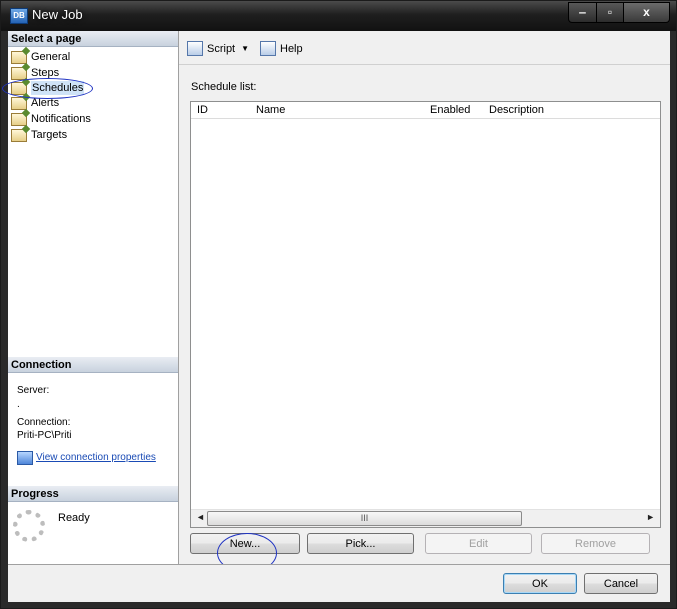  Describe the element at coordinates (93, 39) in the screenshot. I see `select-page-header: Select a page` at that location.